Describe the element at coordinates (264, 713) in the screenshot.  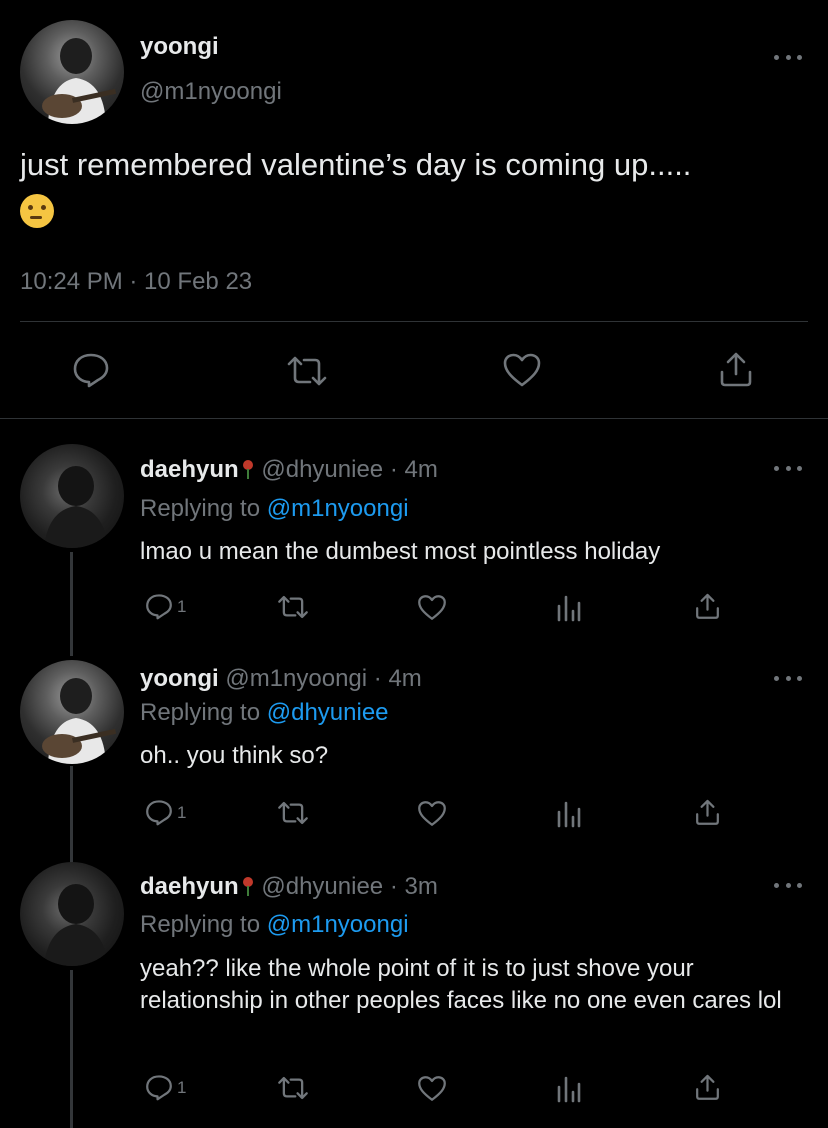
I see `replying-to: Replying to @dhyuniee` at that location.